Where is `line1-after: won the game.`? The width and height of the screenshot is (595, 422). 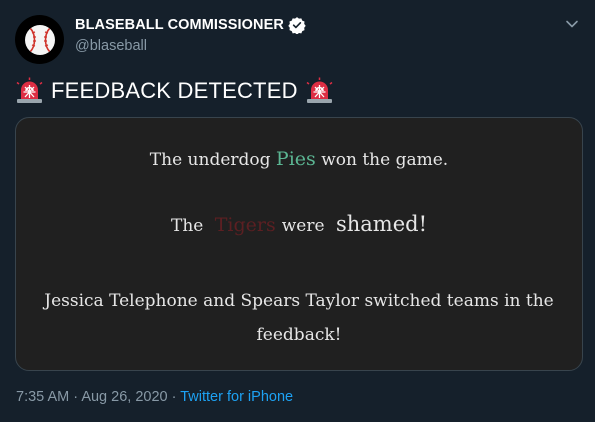
line1-after: won the game. is located at coordinates (385, 160).